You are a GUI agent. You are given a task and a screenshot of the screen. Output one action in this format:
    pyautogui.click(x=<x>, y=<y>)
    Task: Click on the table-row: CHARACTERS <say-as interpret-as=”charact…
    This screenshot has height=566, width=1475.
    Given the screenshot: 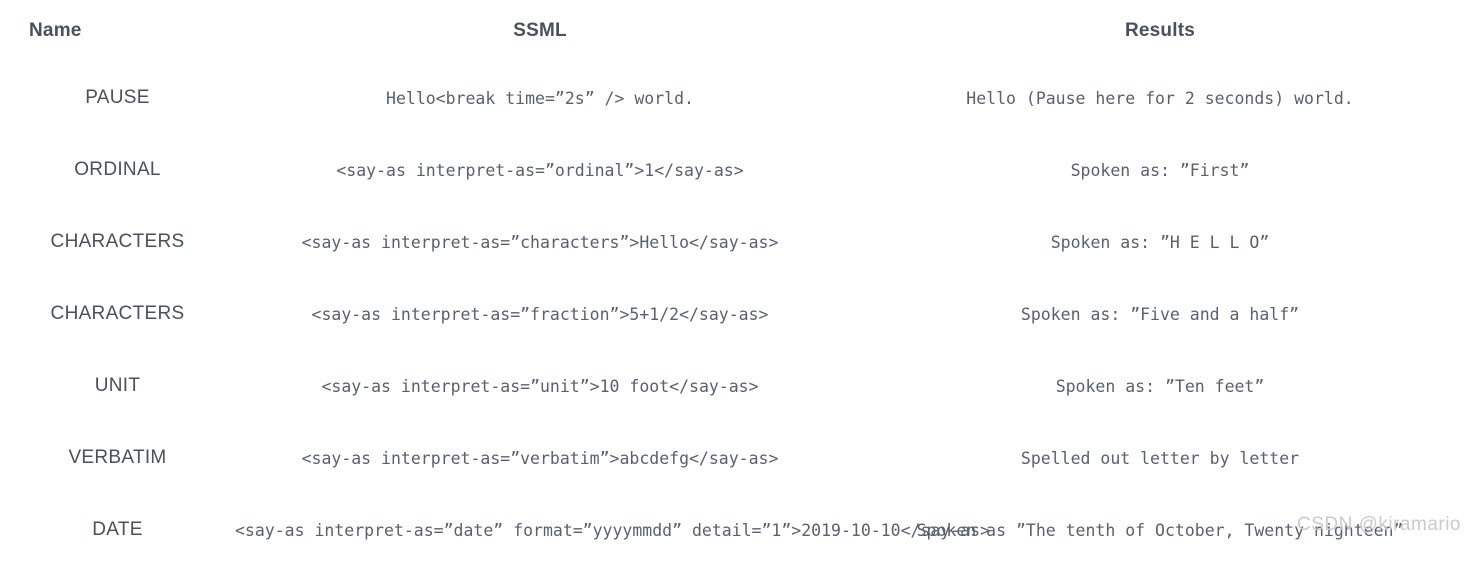 What is the action you would take?
    pyautogui.click(x=737, y=242)
    